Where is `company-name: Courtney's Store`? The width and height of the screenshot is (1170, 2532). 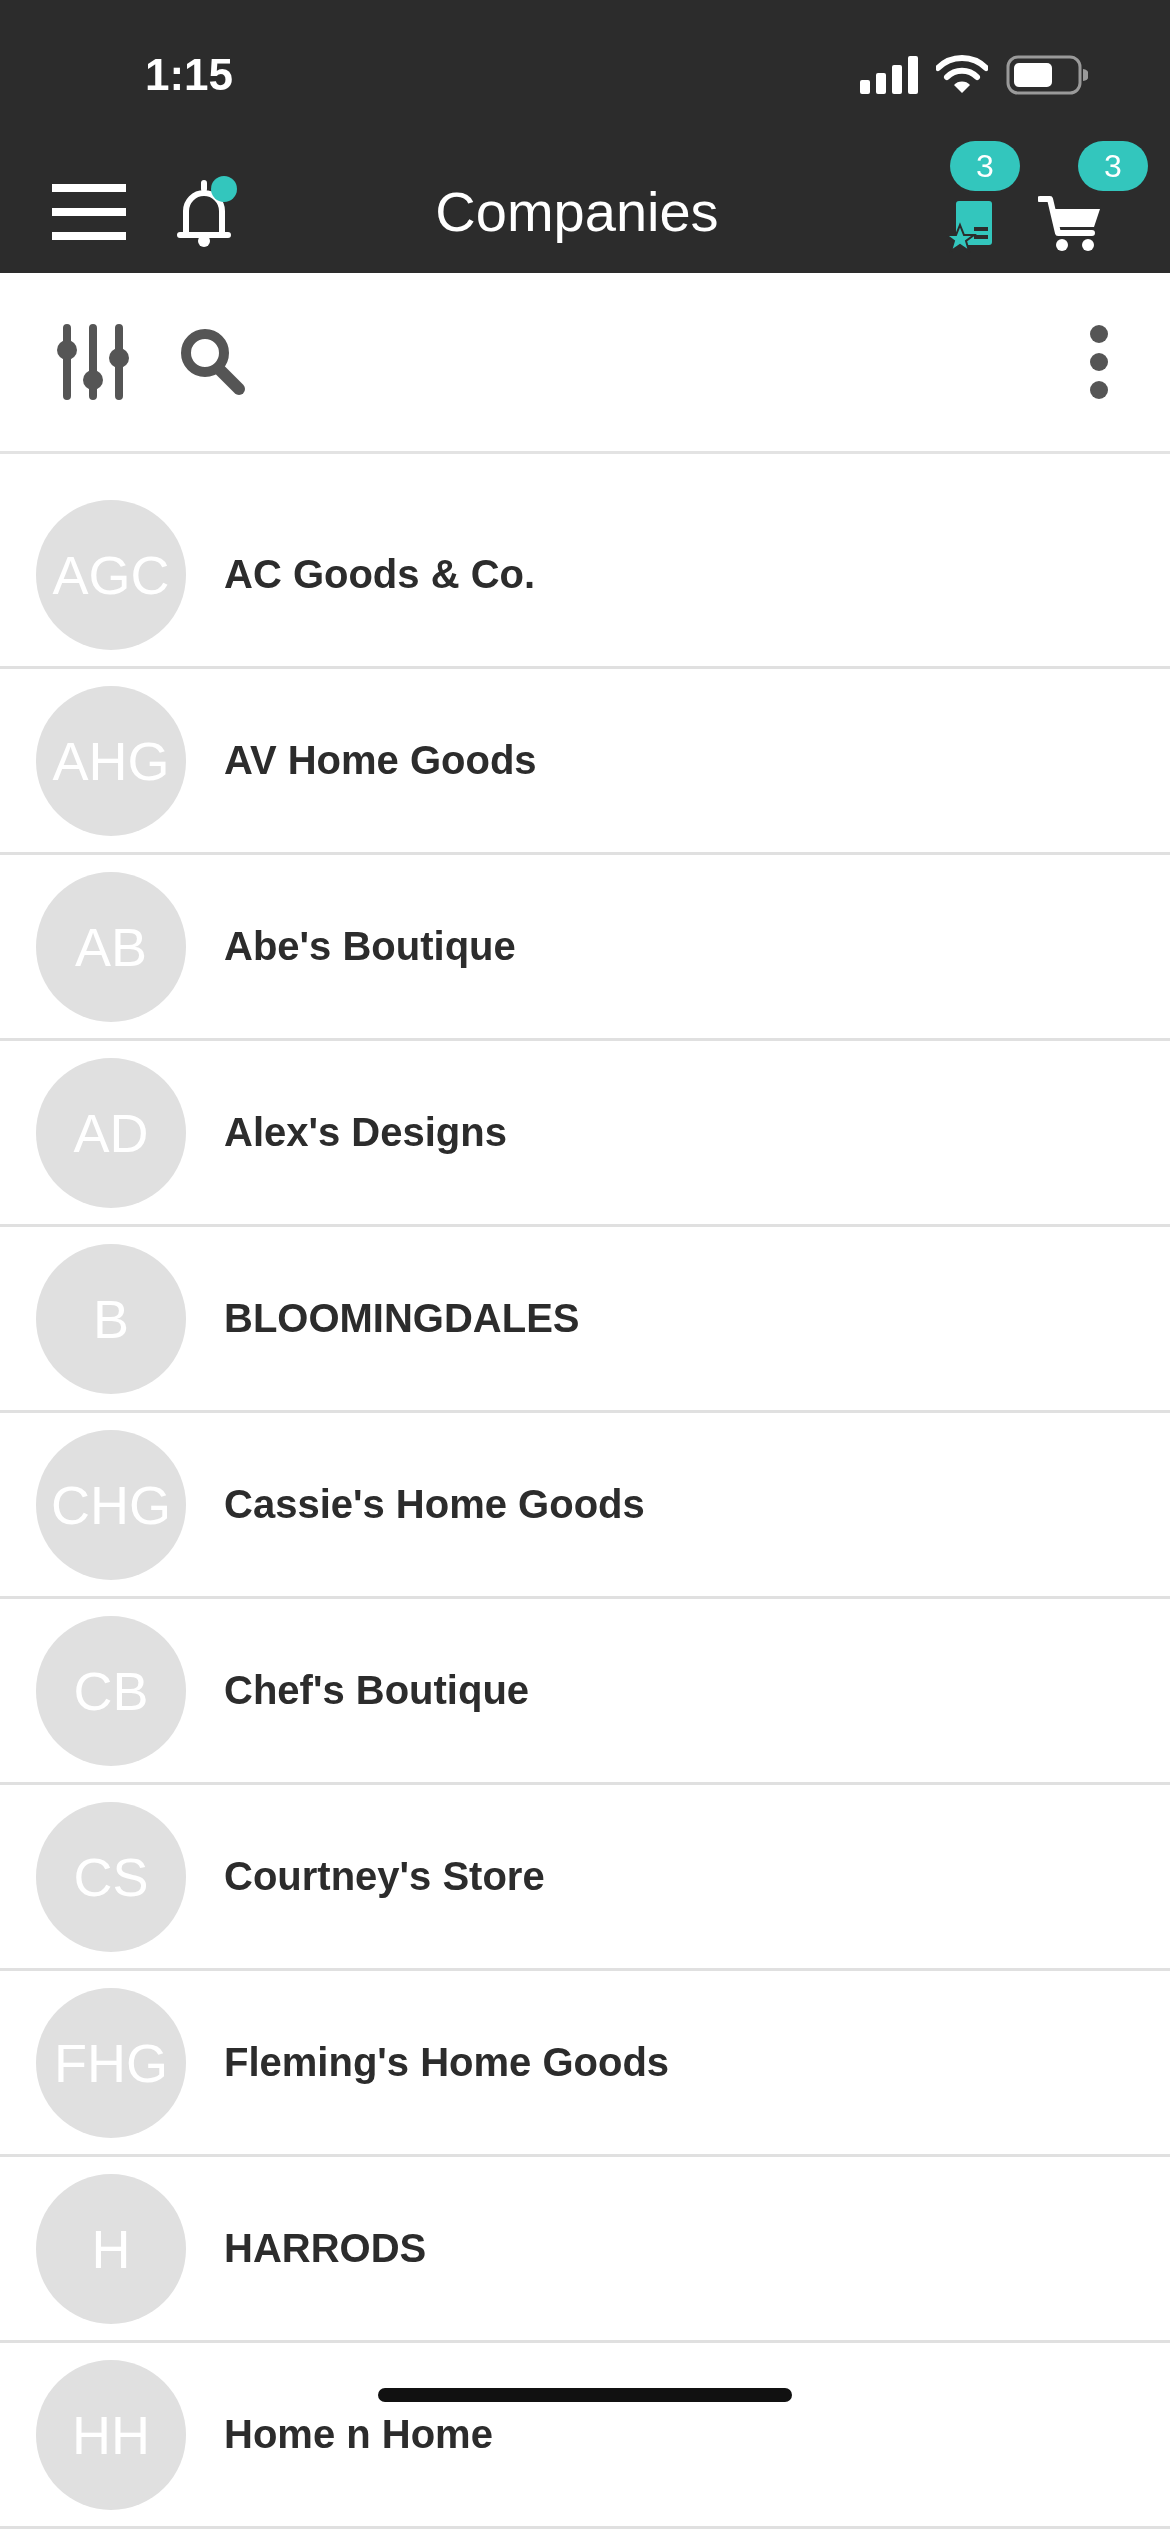 company-name: Courtney's Store is located at coordinates (384, 1876).